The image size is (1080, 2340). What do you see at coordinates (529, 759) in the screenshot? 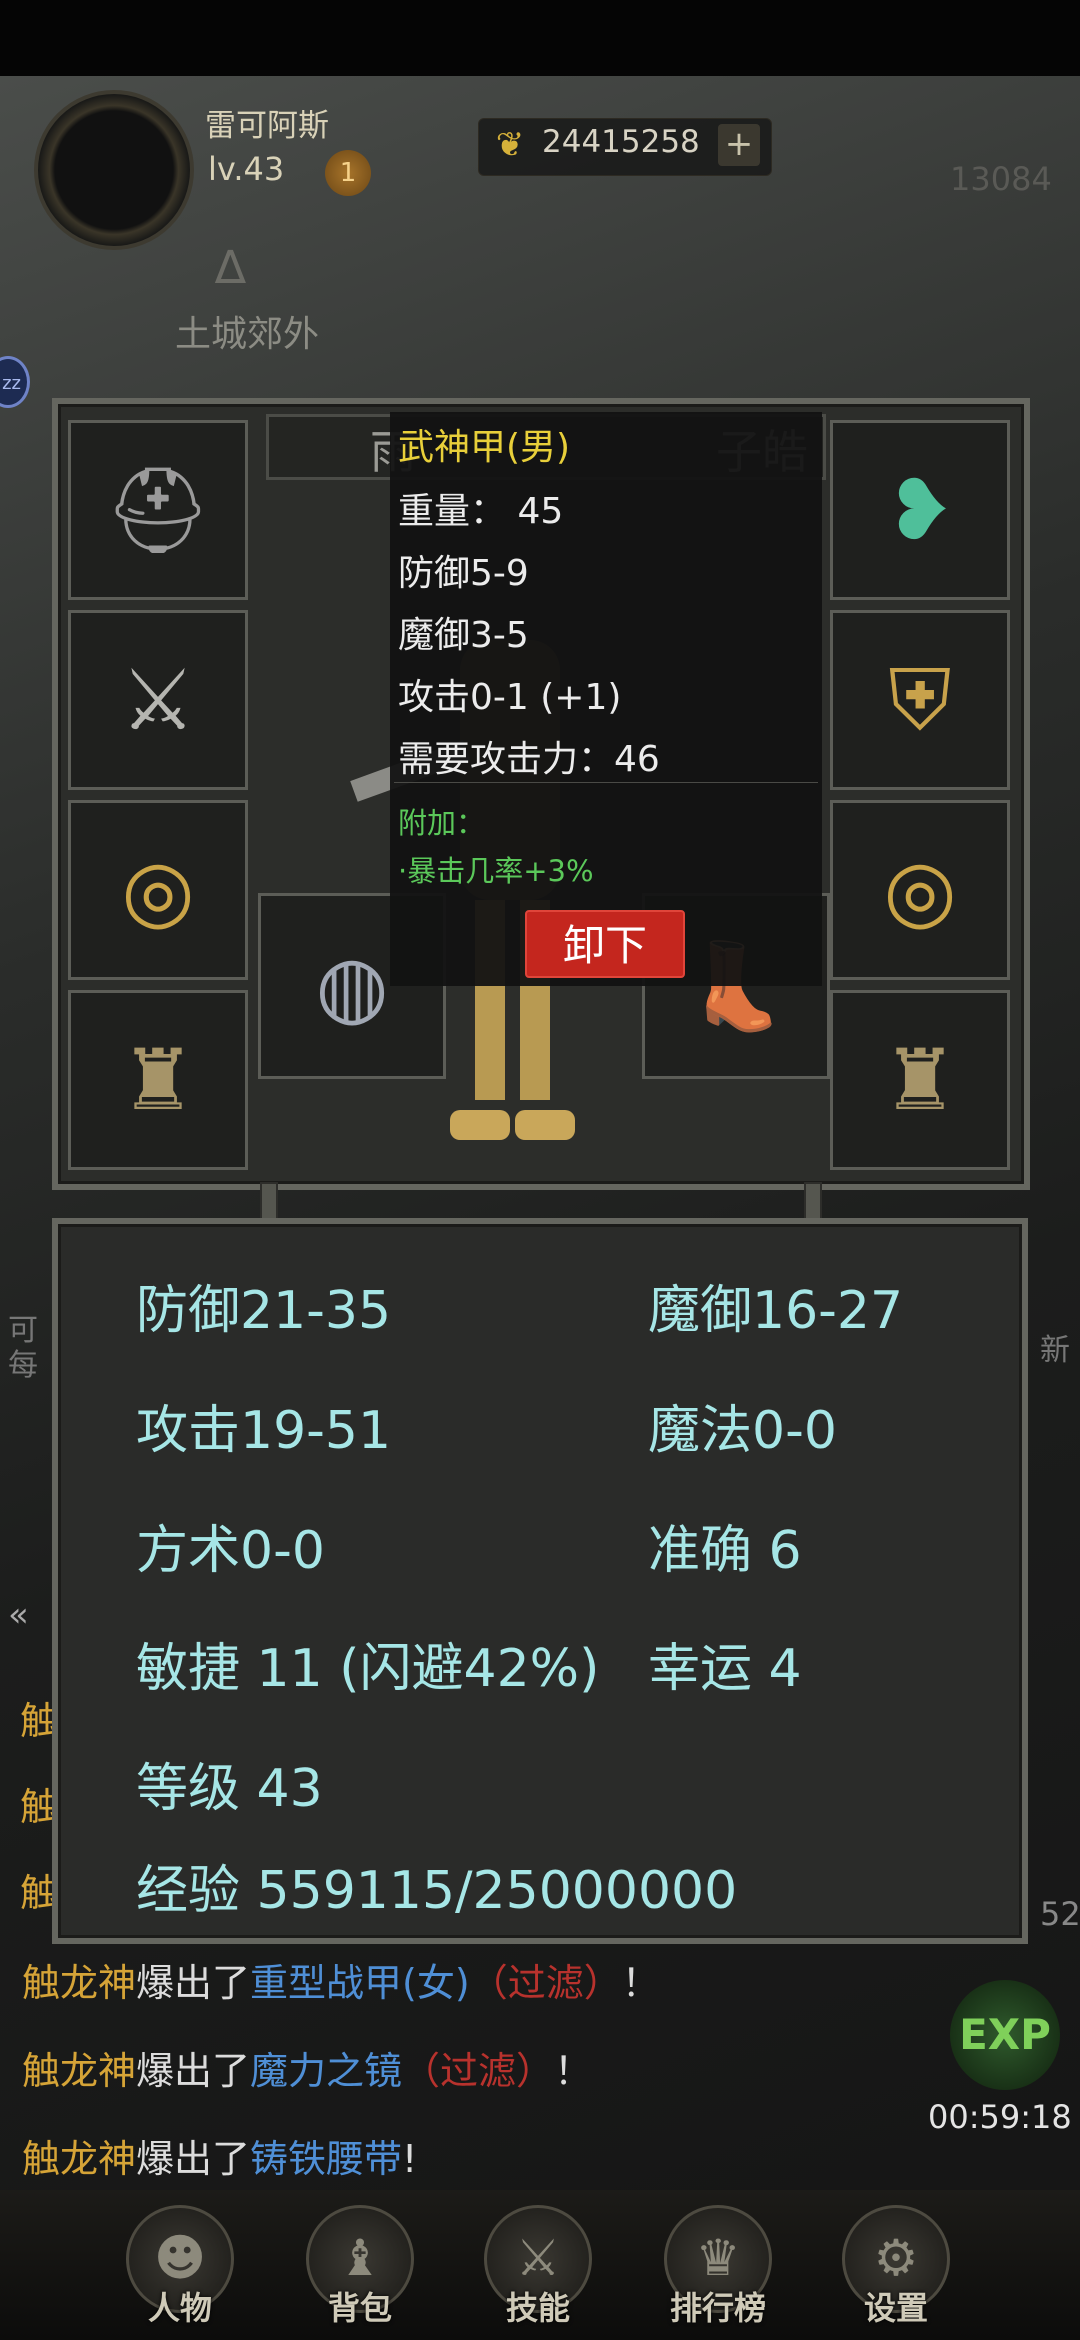
I see `tooltip-required-attack: 需要攻击力：46` at bounding box center [529, 759].